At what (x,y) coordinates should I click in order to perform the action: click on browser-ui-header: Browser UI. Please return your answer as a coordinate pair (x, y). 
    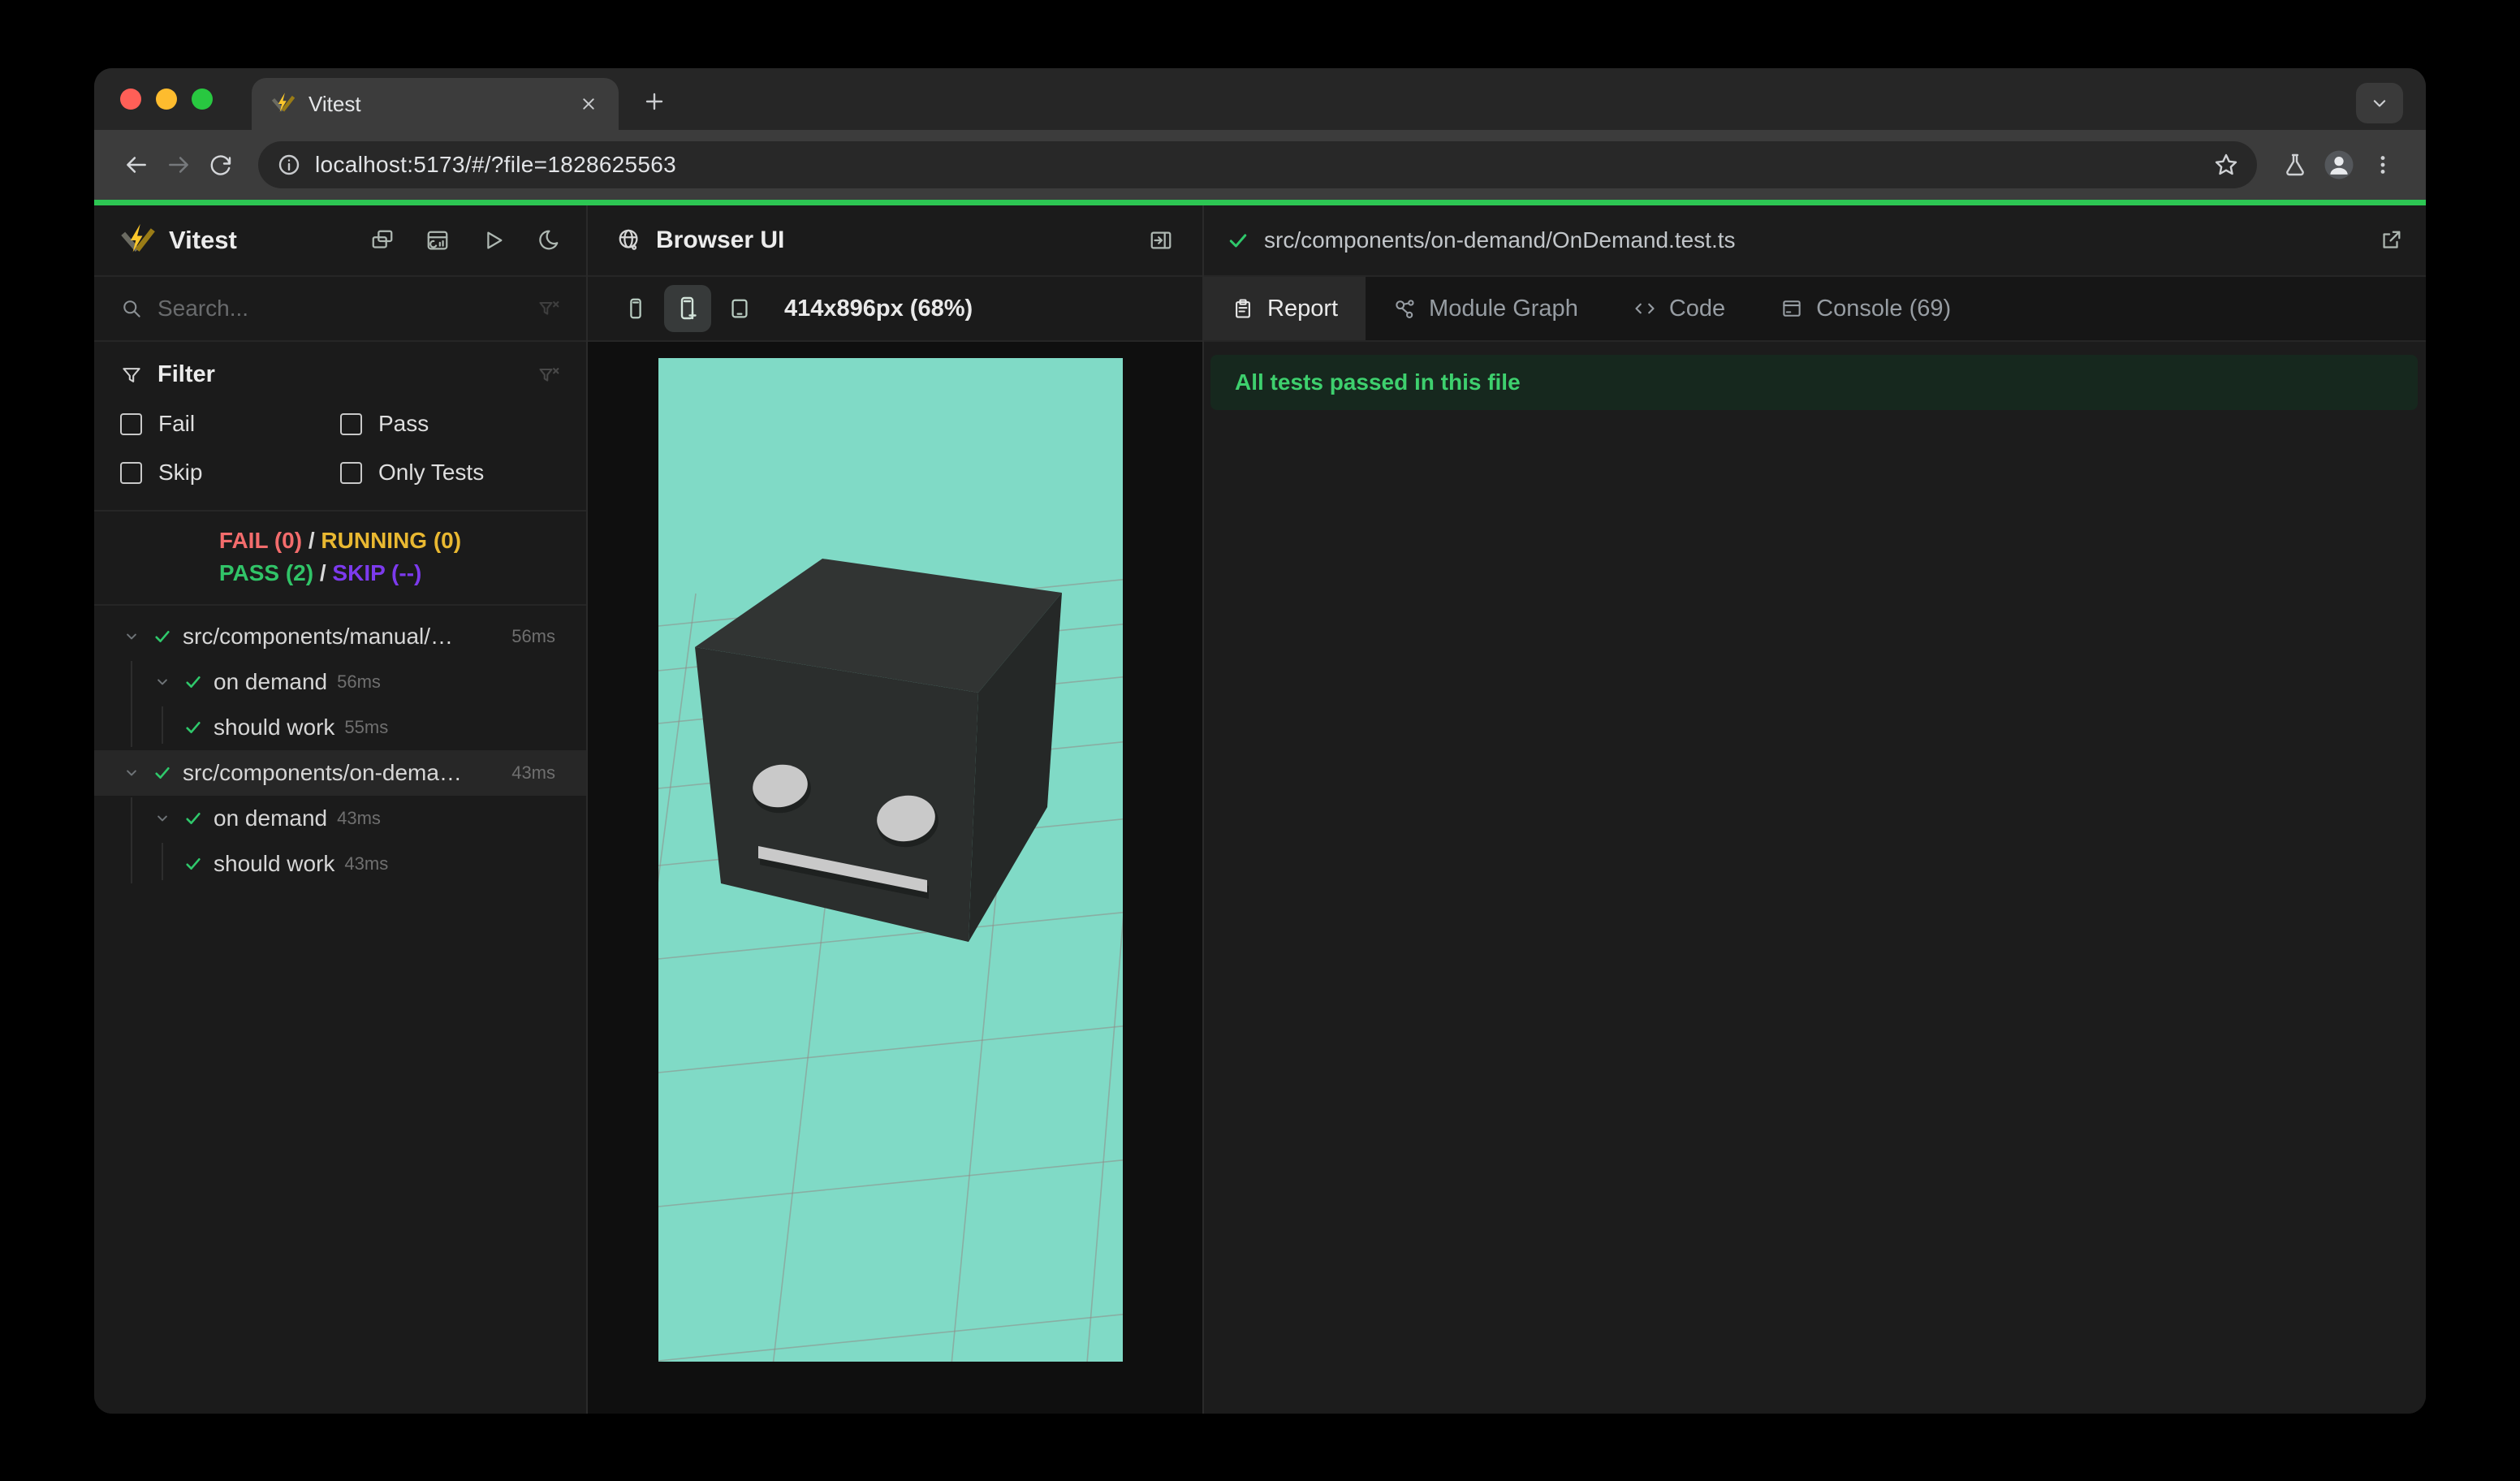
    Looking at the image, I should click on (895, 241).